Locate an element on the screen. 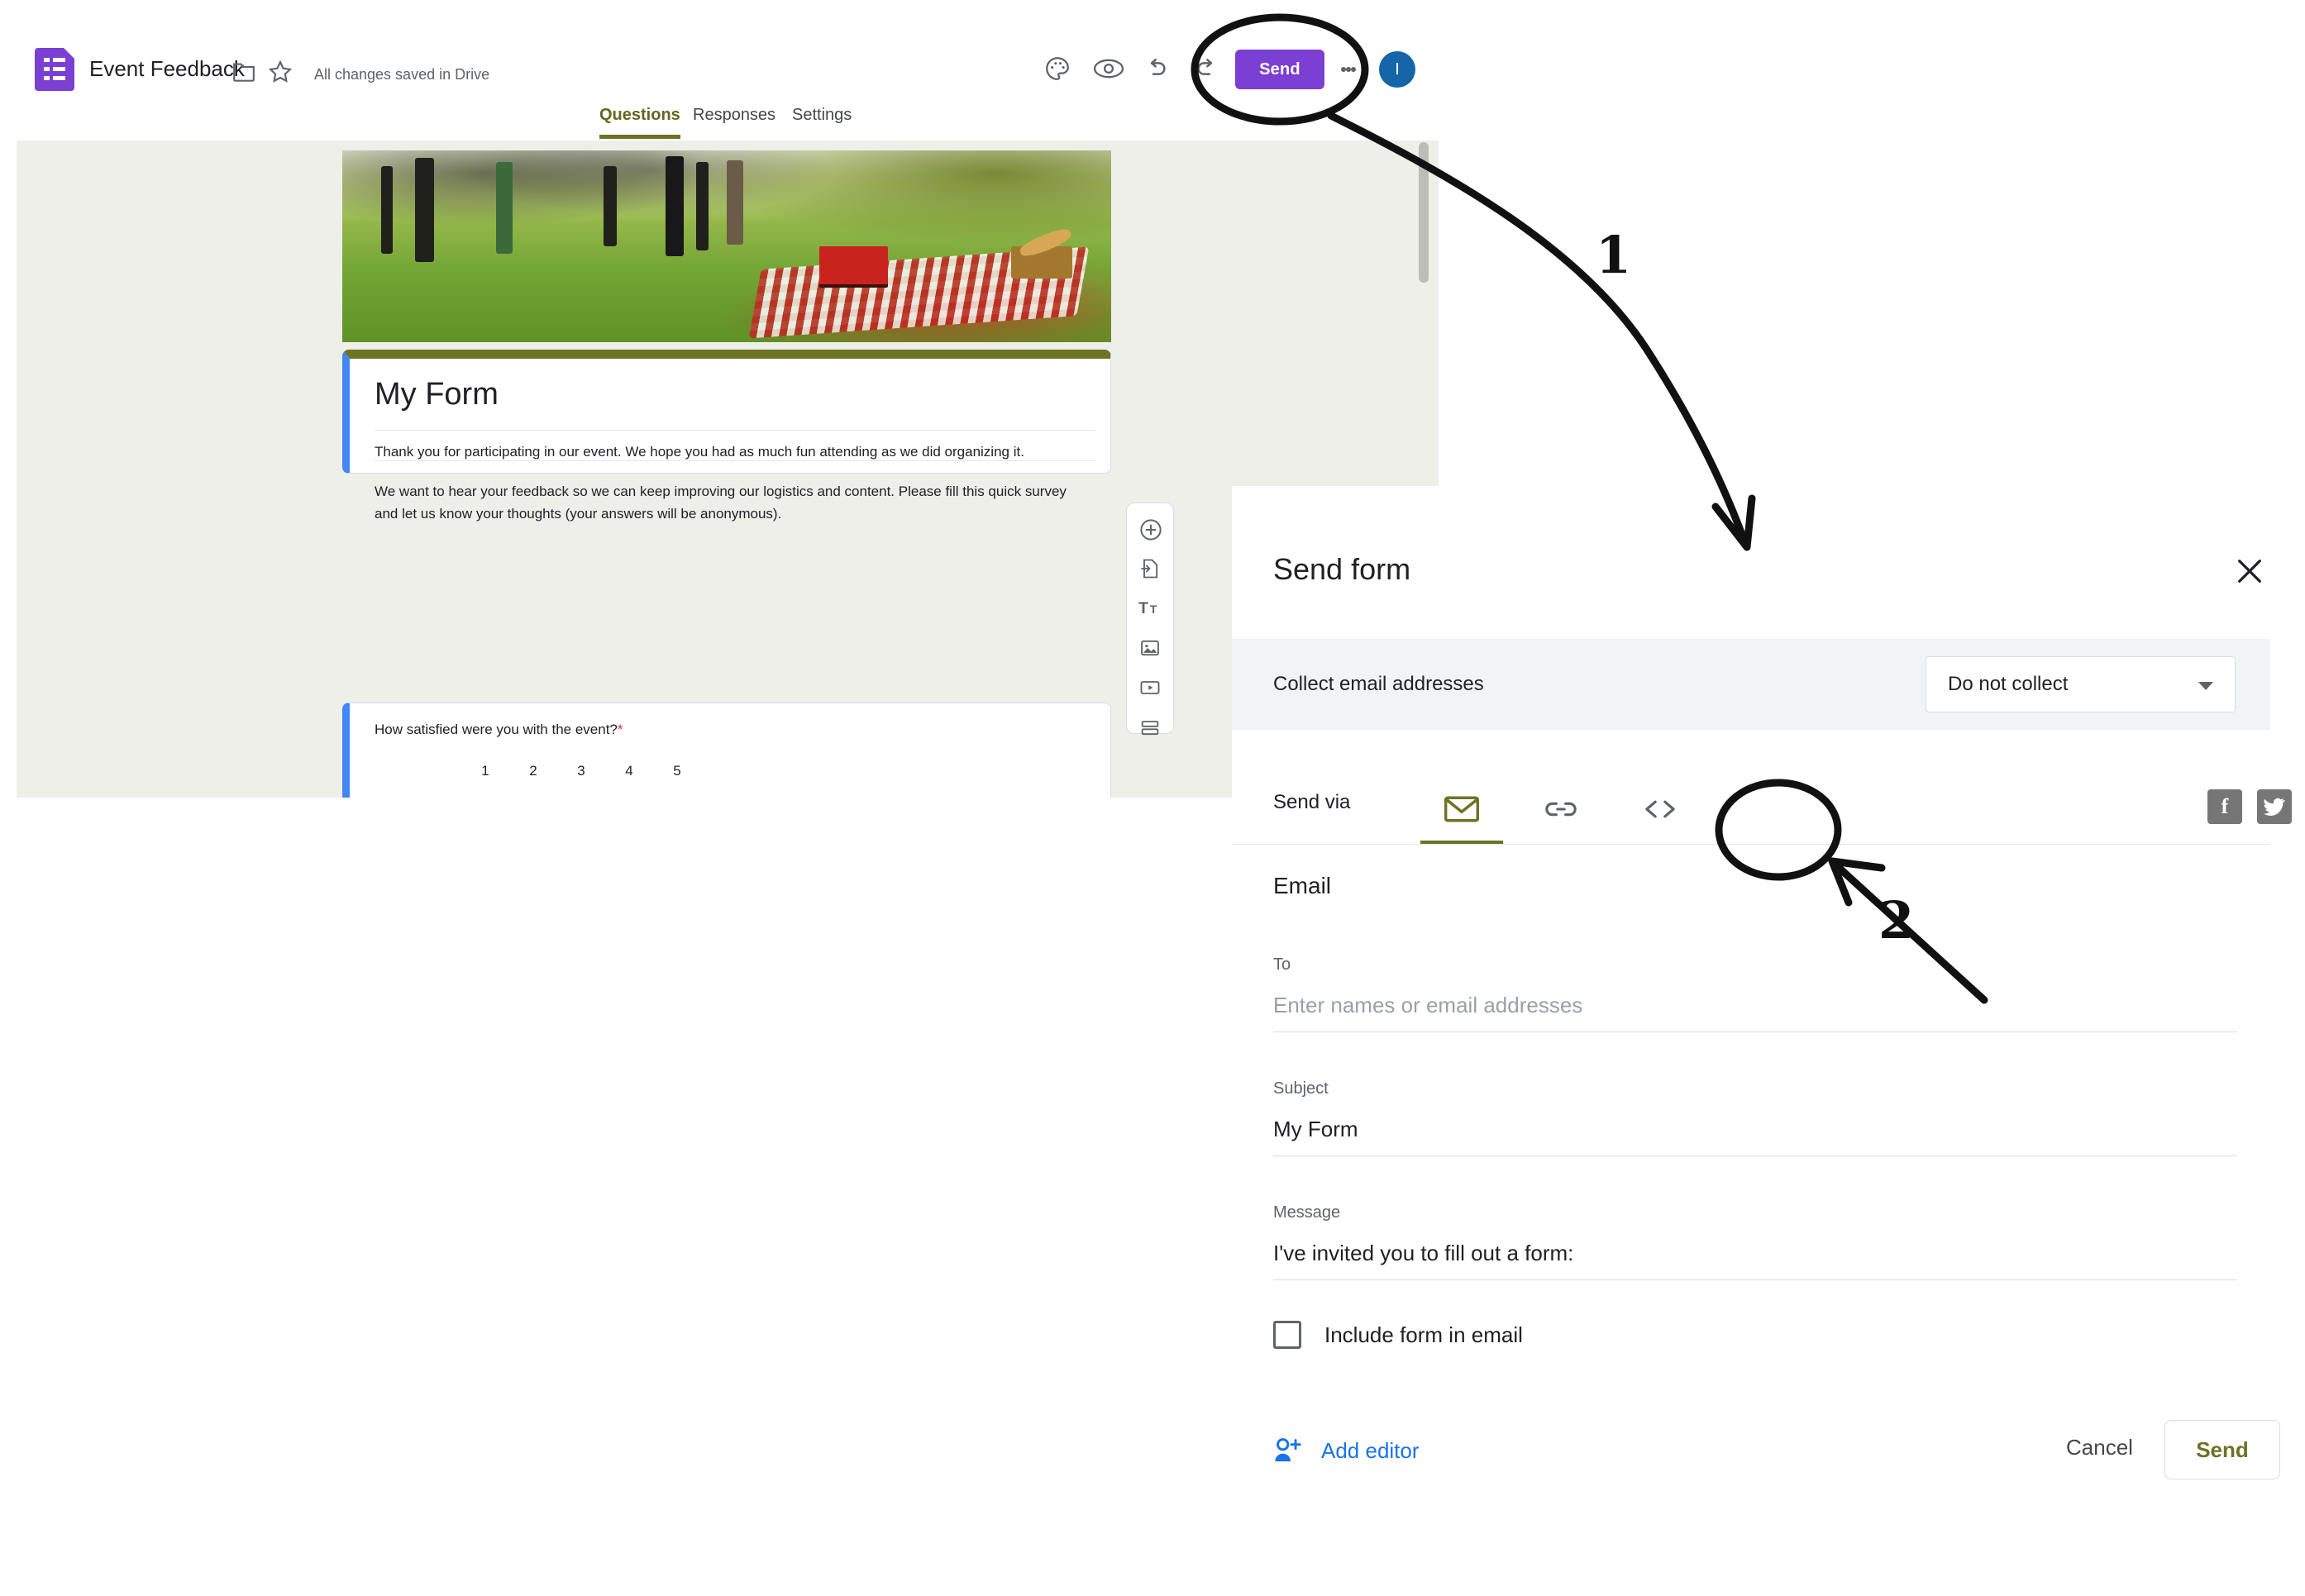 The height and width of the screenshot is (1596, 2305). close-icon is located at coordinates (2249, 571).